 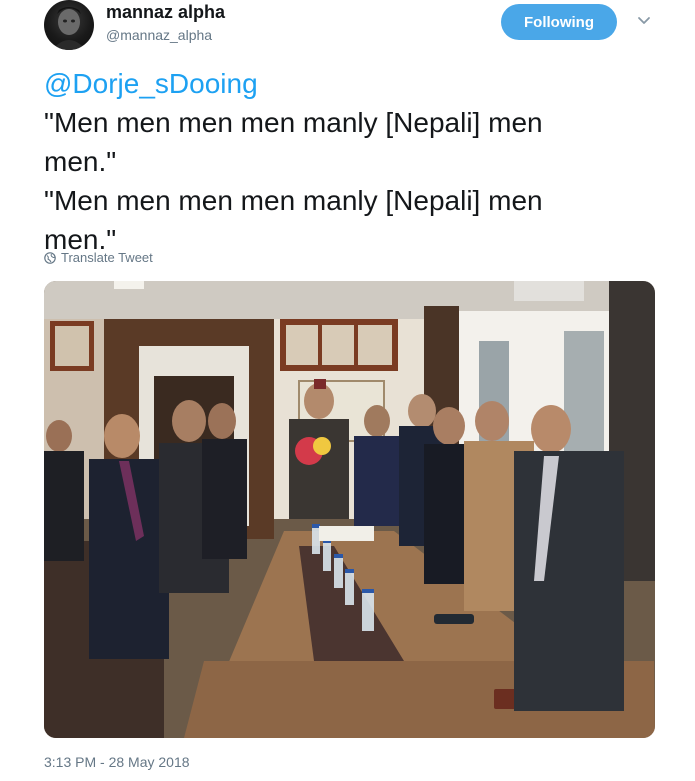 What do you see at coordinates (117, 762) in the screenshot?
I see `tweet-timestamp: 3:13 PM - 28 May 2018` at bounding box center [117, 762].